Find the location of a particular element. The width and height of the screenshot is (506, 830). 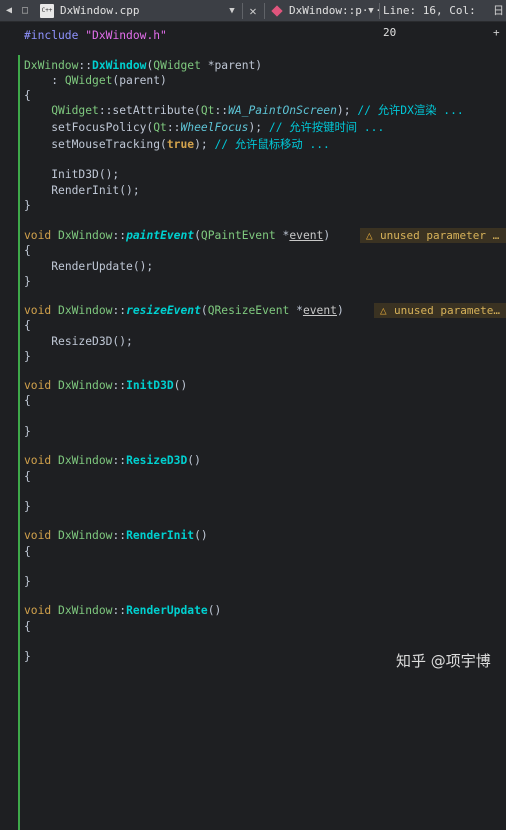

code-line: ResizeD3D(); is located at coordinates (92, 341).